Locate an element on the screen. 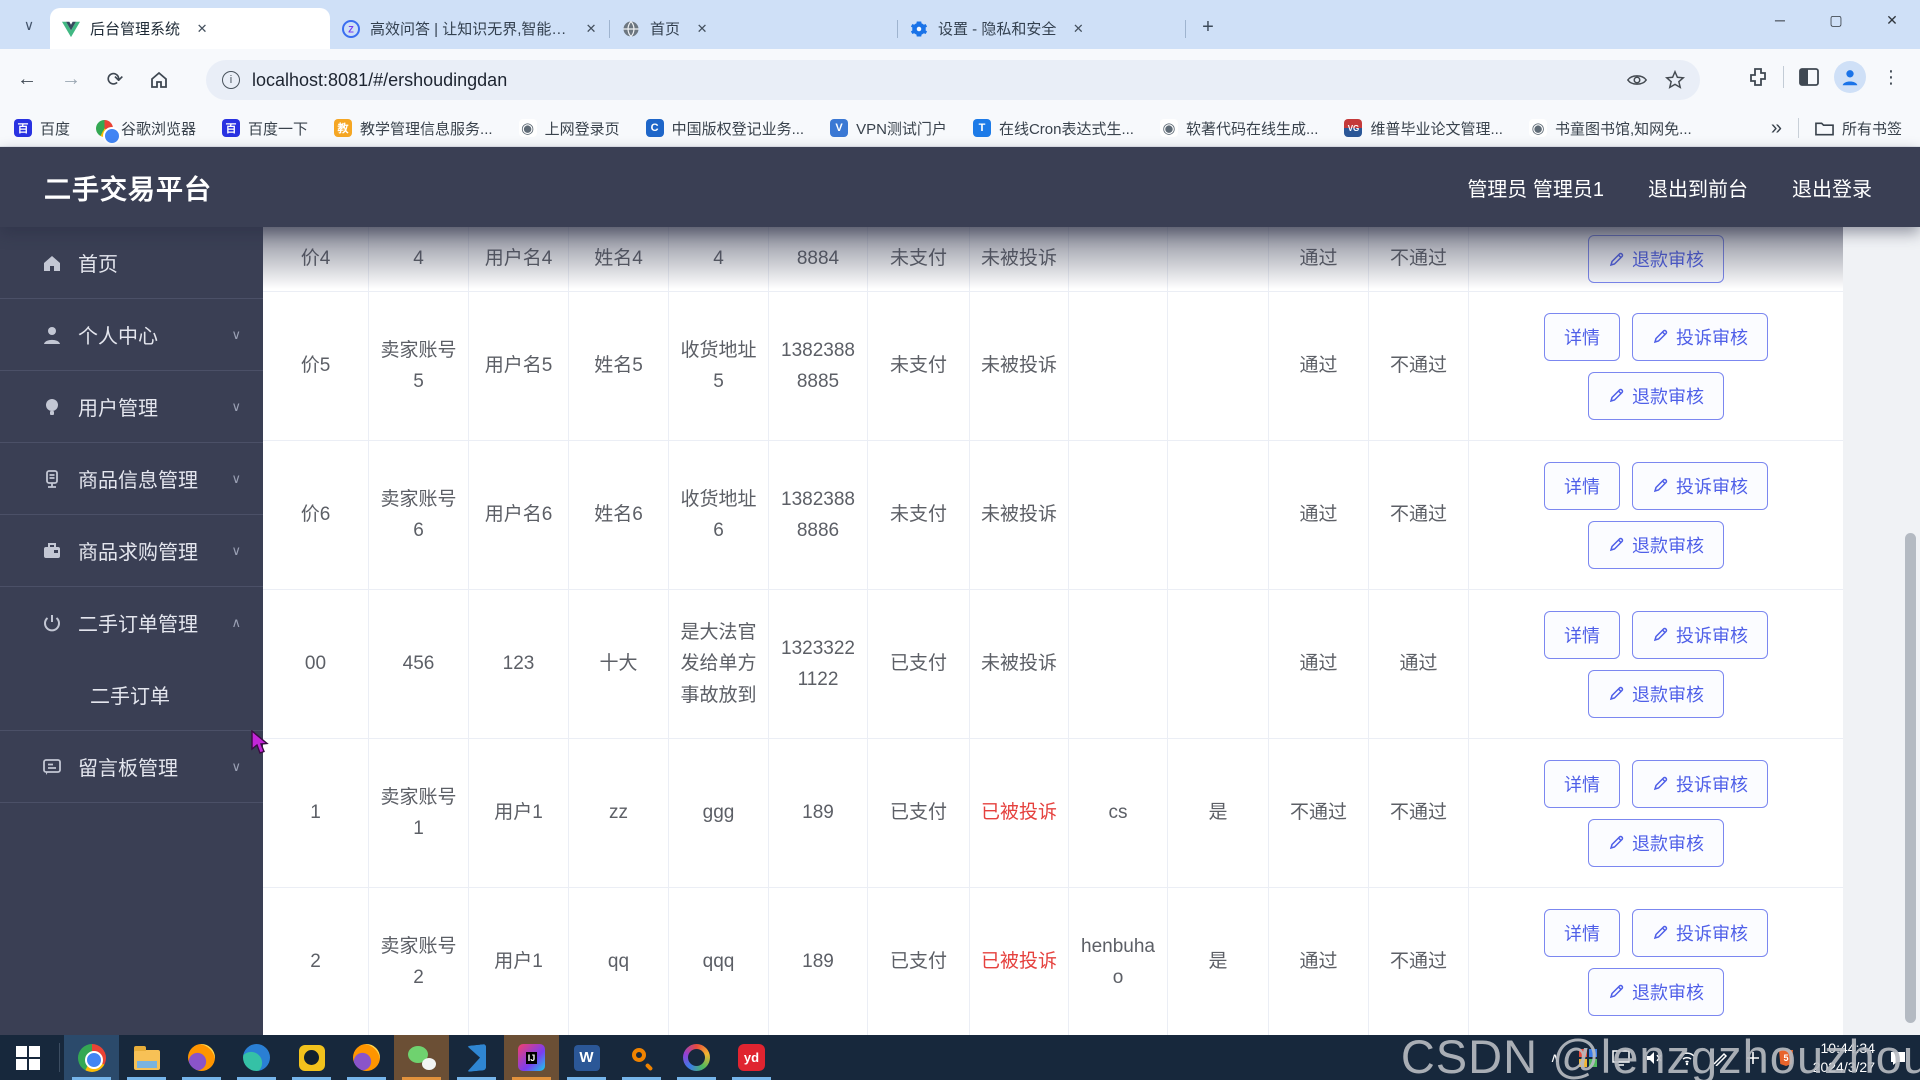  edu-service-icon: 教 is located at coordinates (343, 128).